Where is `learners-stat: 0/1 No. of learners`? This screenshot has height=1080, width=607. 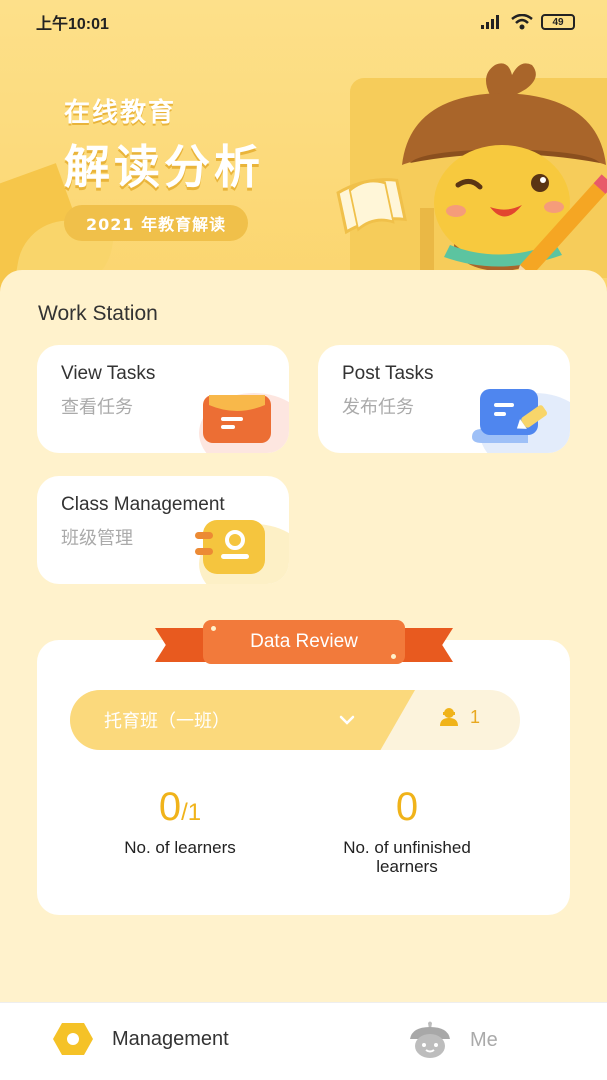
learners-stat: 0/1 No. of learners is located at coordinates (180, 821).